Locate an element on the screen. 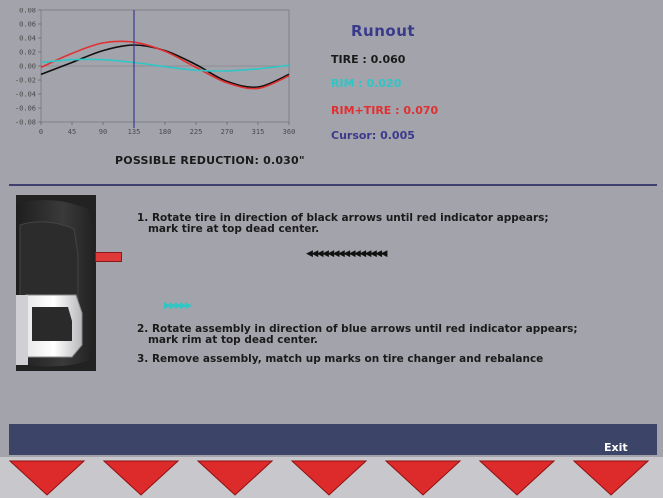 The width and height of the screenshot is (663, 498). black-arrows-left-icon: ◀◀◀◀◀◀◀◀◀◀◀◀◀◀◀ is located at coordinates (346, 254).